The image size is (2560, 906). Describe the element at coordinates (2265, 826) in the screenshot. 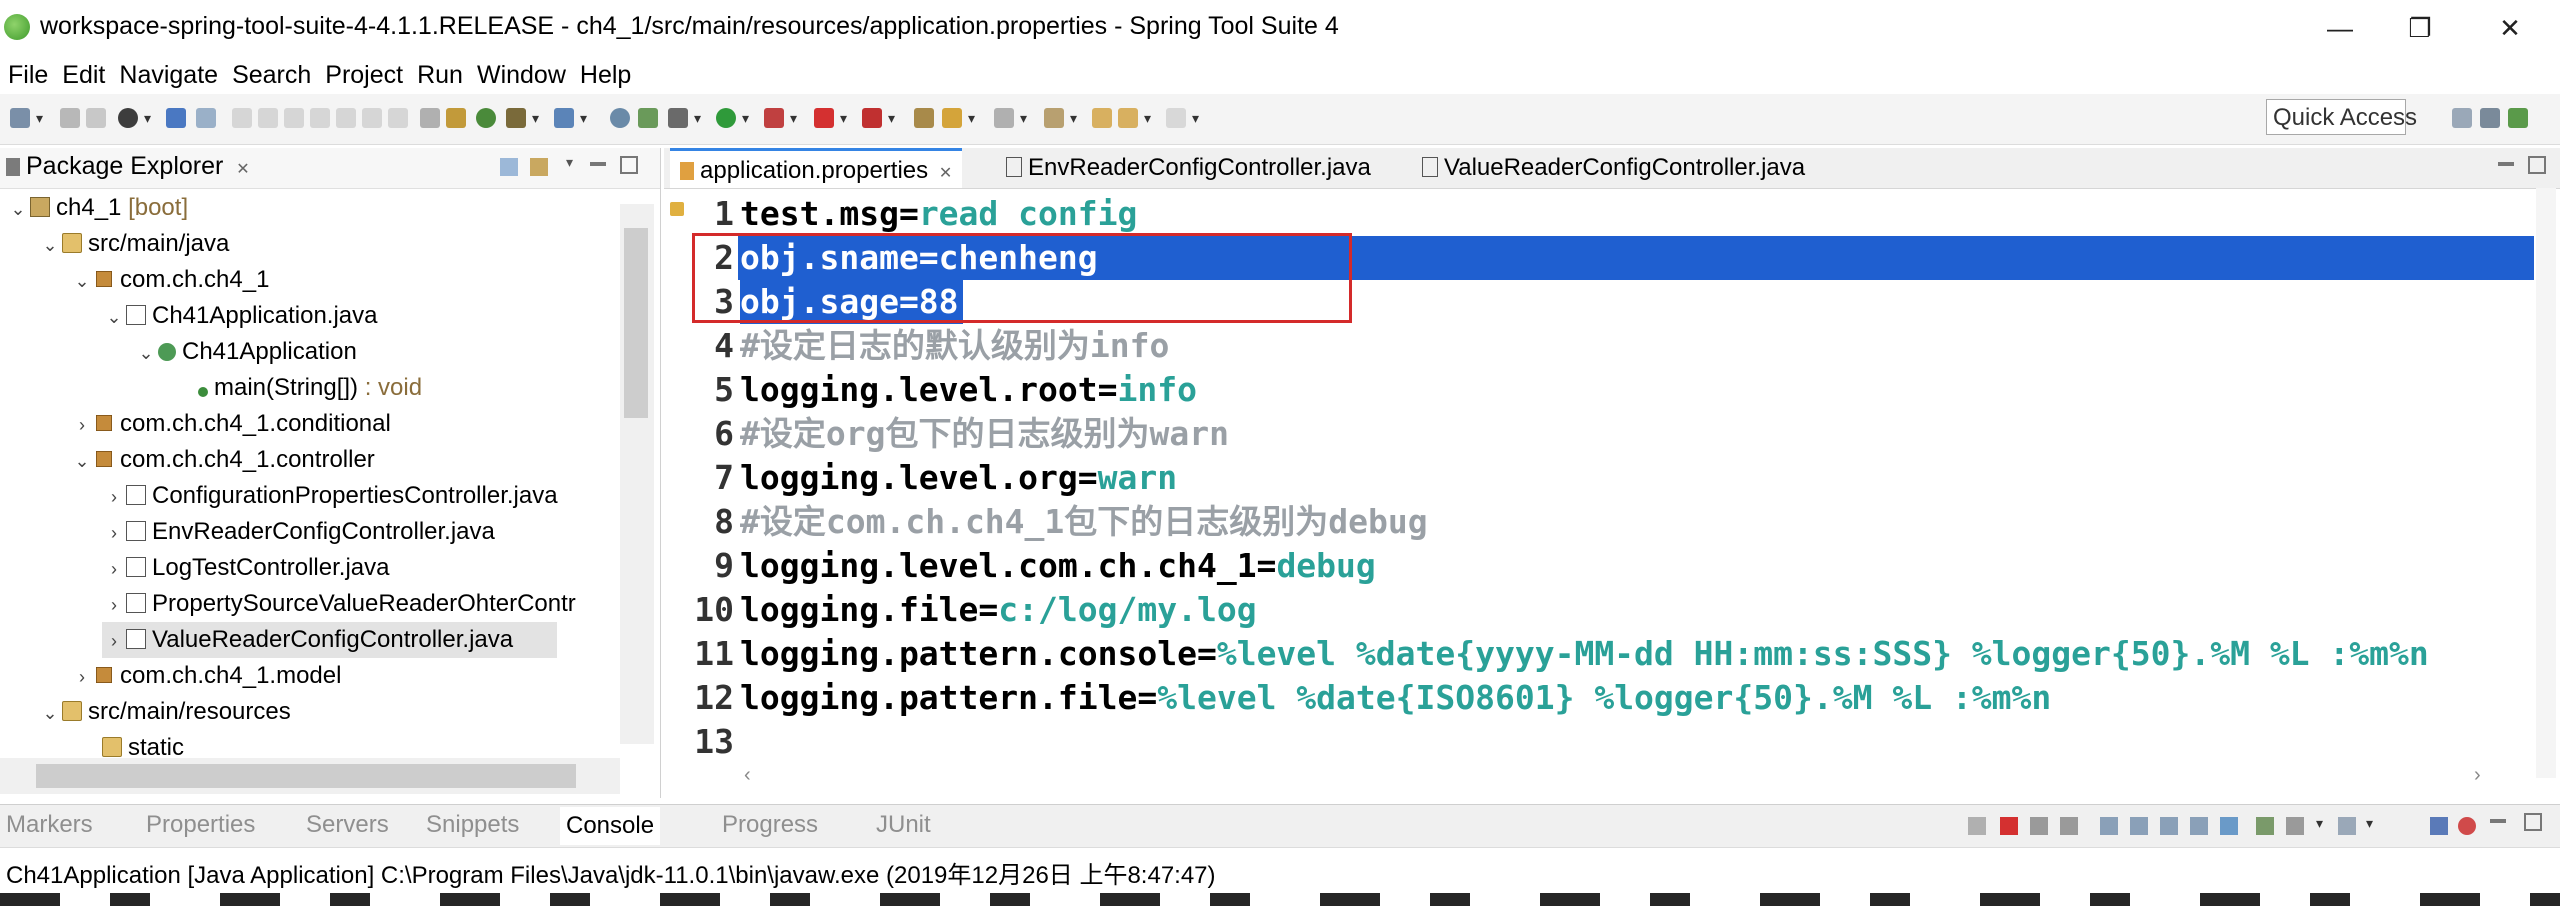

I see `pin-icon` at that location.